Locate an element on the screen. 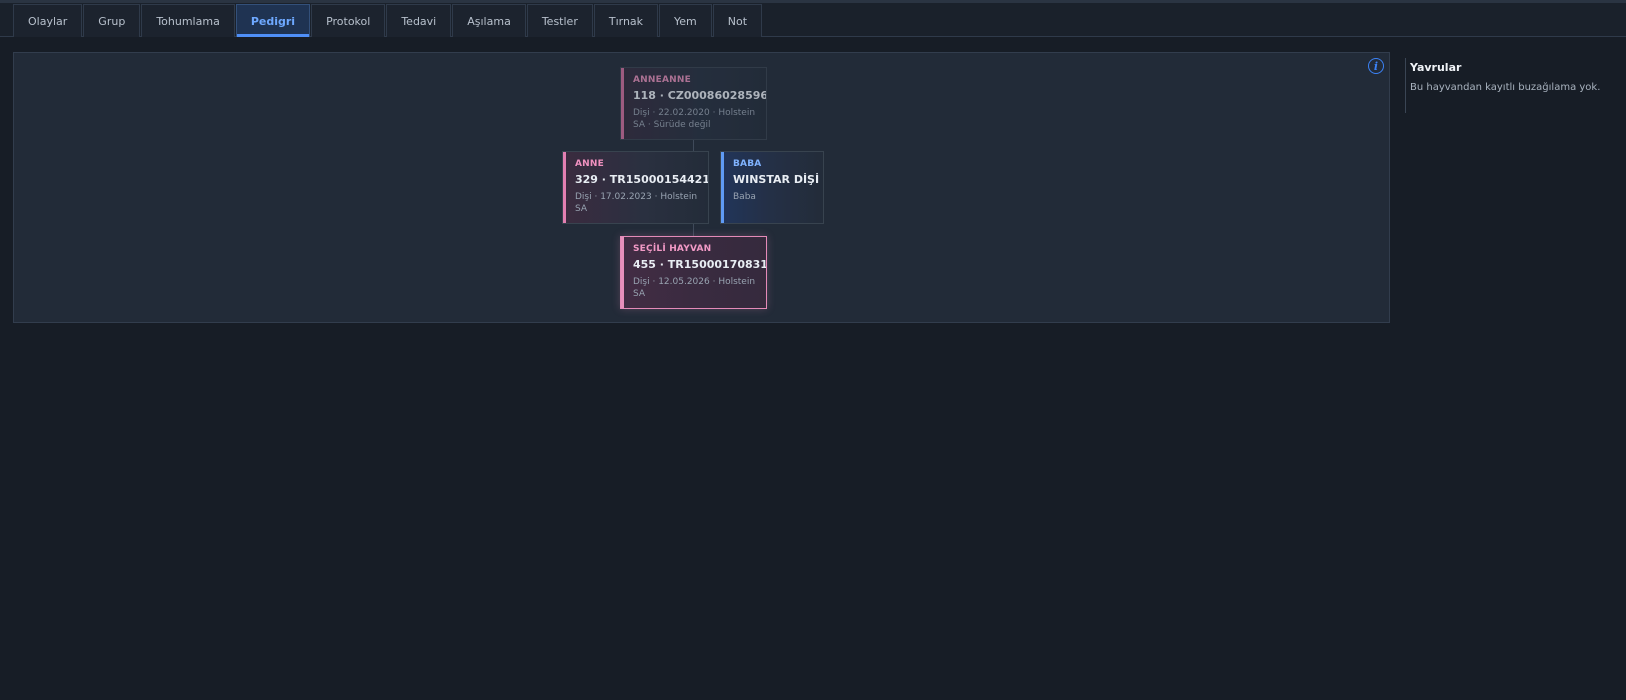 The image size is (1626, 700). card-meta-line-1: Dişi · 17.02.2023 · Holstein is located at coordinates (636, 197).